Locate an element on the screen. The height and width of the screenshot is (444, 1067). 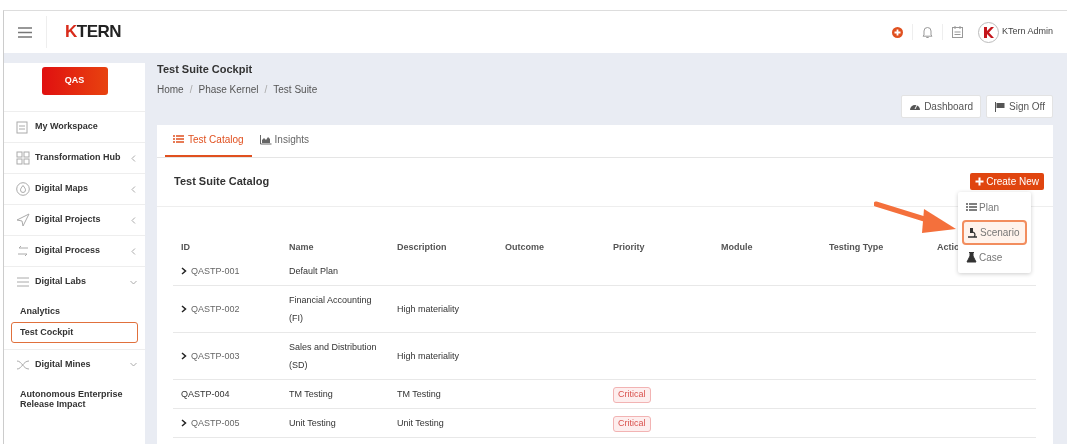
microscope-icon is located at coordinates (972, 232).